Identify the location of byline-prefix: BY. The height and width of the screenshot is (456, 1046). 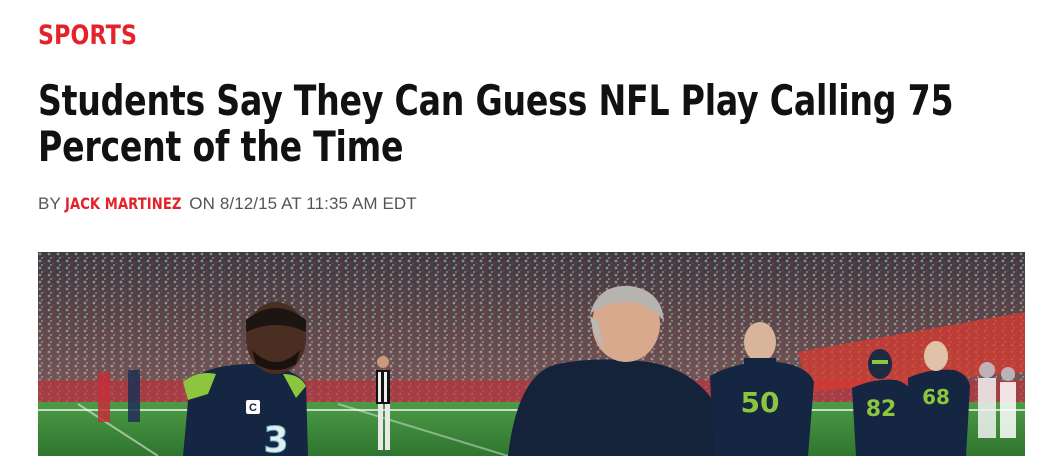
(49, 203).